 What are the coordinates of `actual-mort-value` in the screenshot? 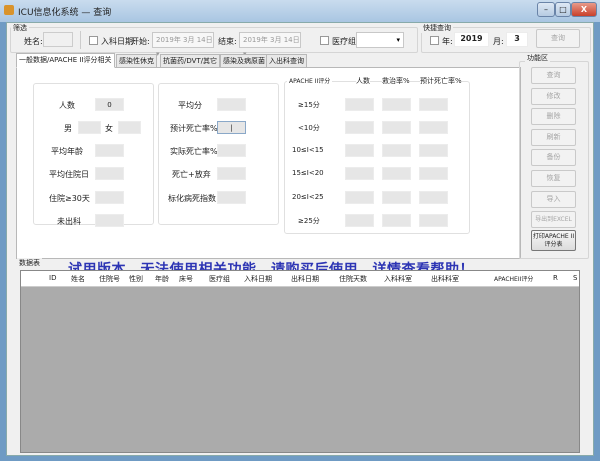 It's located at (231, 150).